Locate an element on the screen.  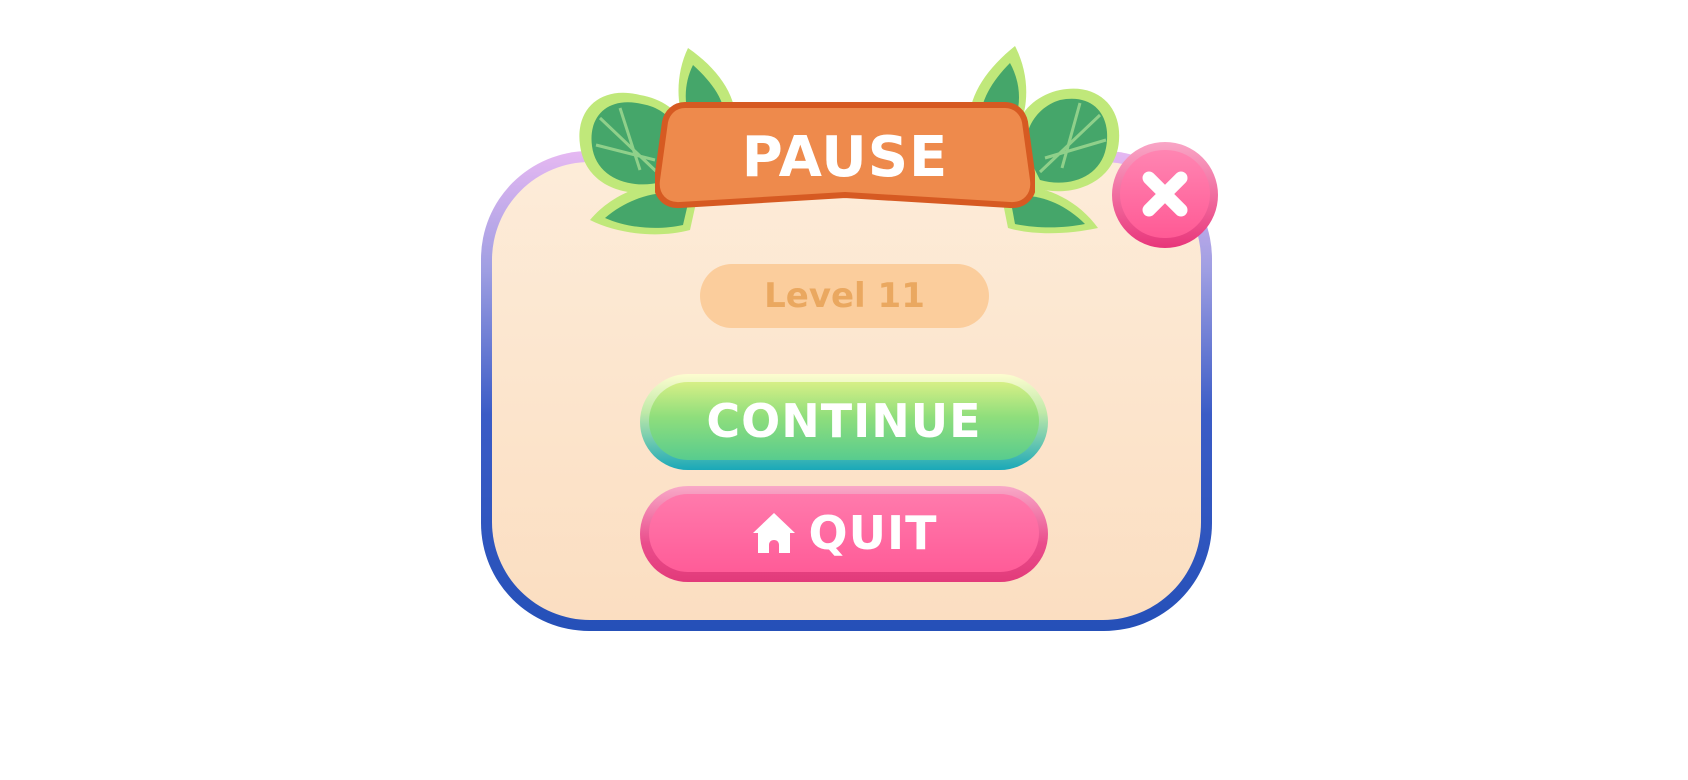
quit-label: QUIT is located at coordinates (873, 533).